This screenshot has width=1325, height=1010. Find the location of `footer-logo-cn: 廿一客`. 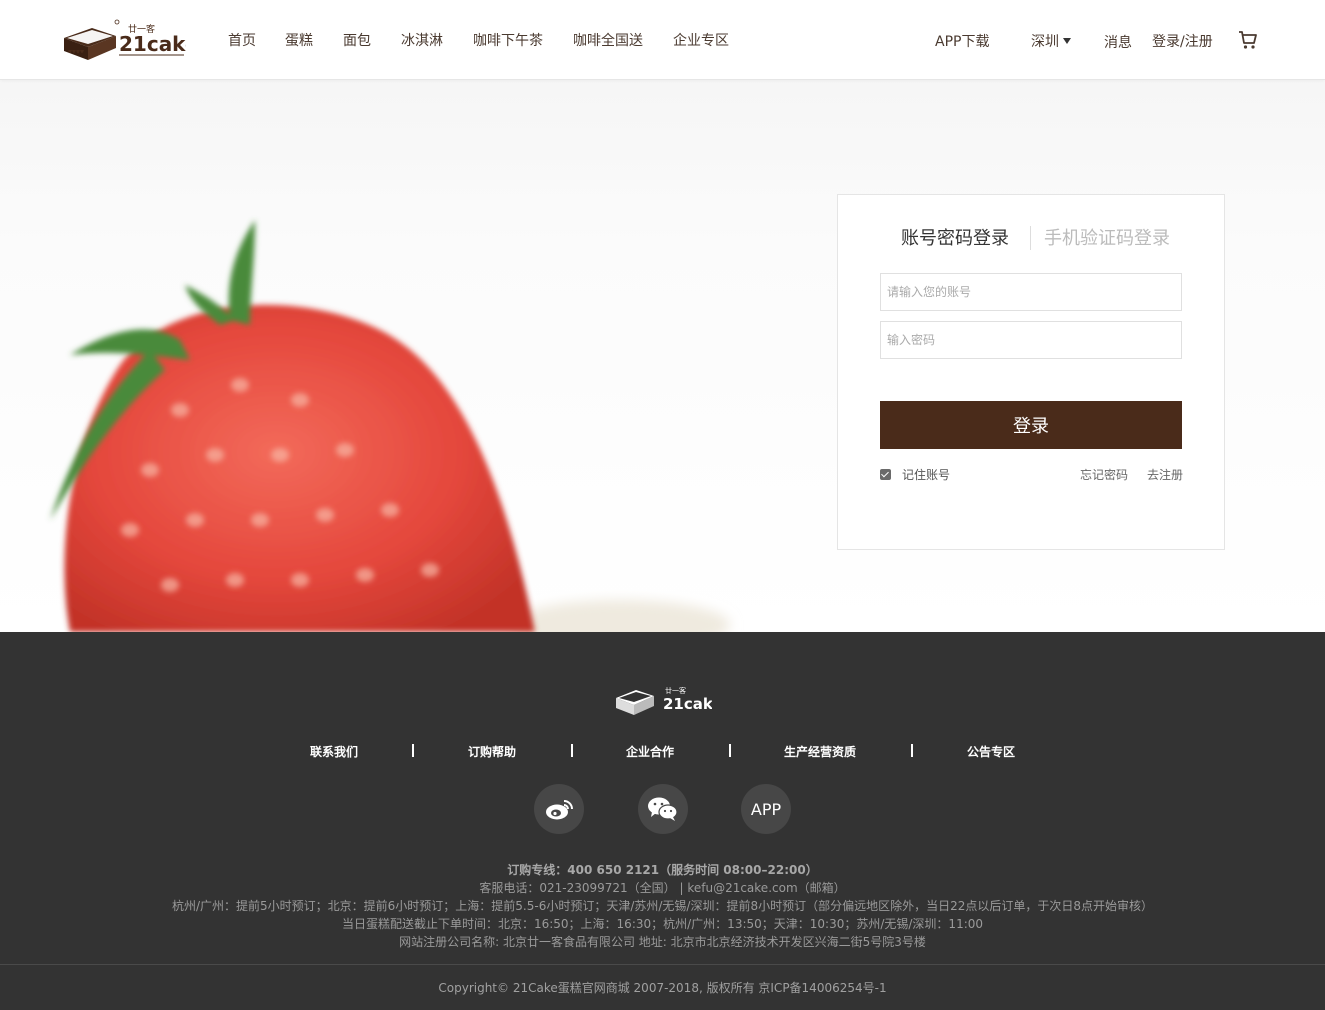

footer-logo-cn: 廿一客 is located at coordinates (675, 690).